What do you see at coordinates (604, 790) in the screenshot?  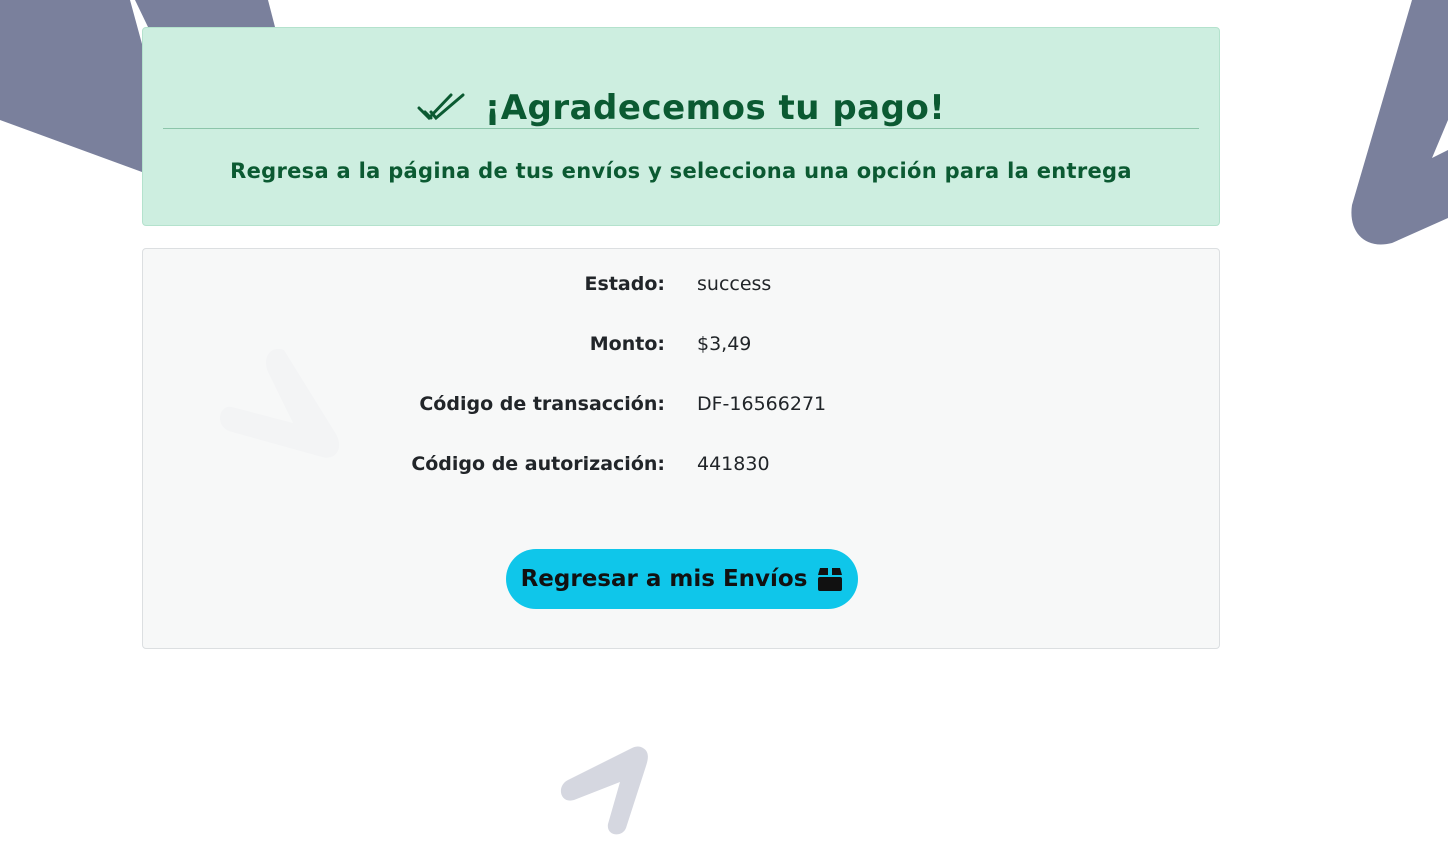 I see `bg-chevron-bottom` at bounding box center [604, 790].